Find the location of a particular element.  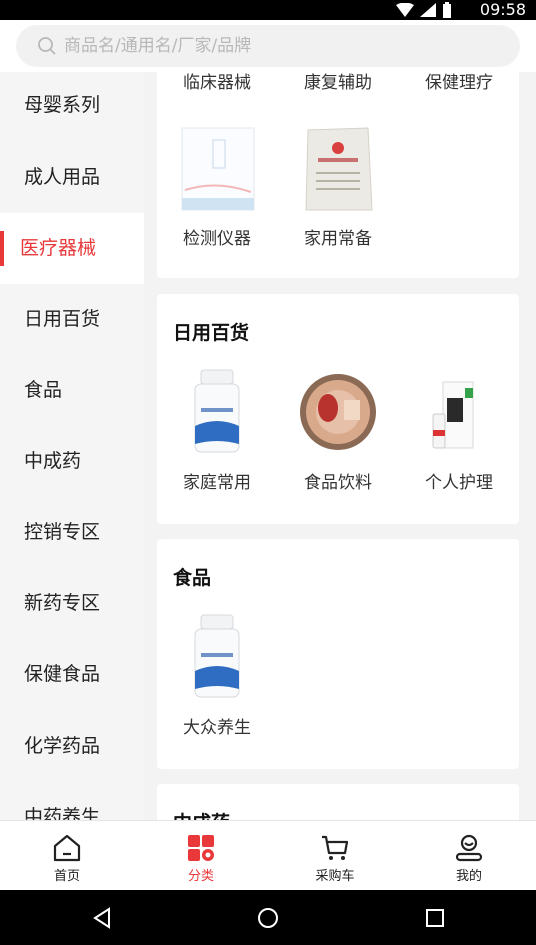

search-icon is located at coordinates (47, 46).